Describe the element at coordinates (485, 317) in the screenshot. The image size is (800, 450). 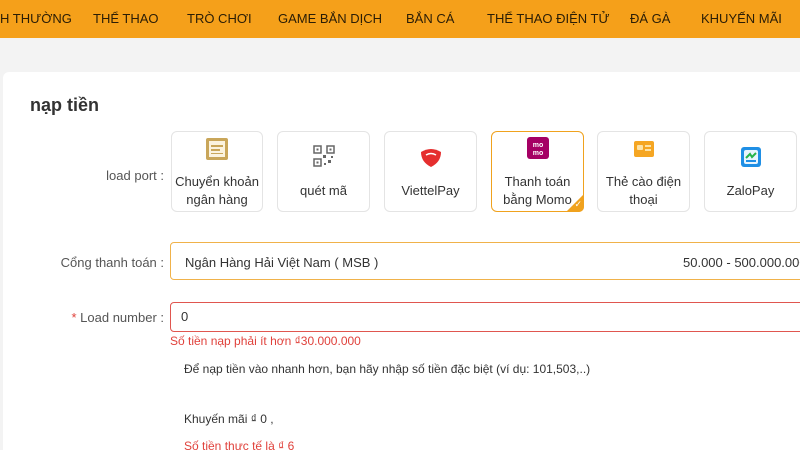
I see `load-number-field` at that location.